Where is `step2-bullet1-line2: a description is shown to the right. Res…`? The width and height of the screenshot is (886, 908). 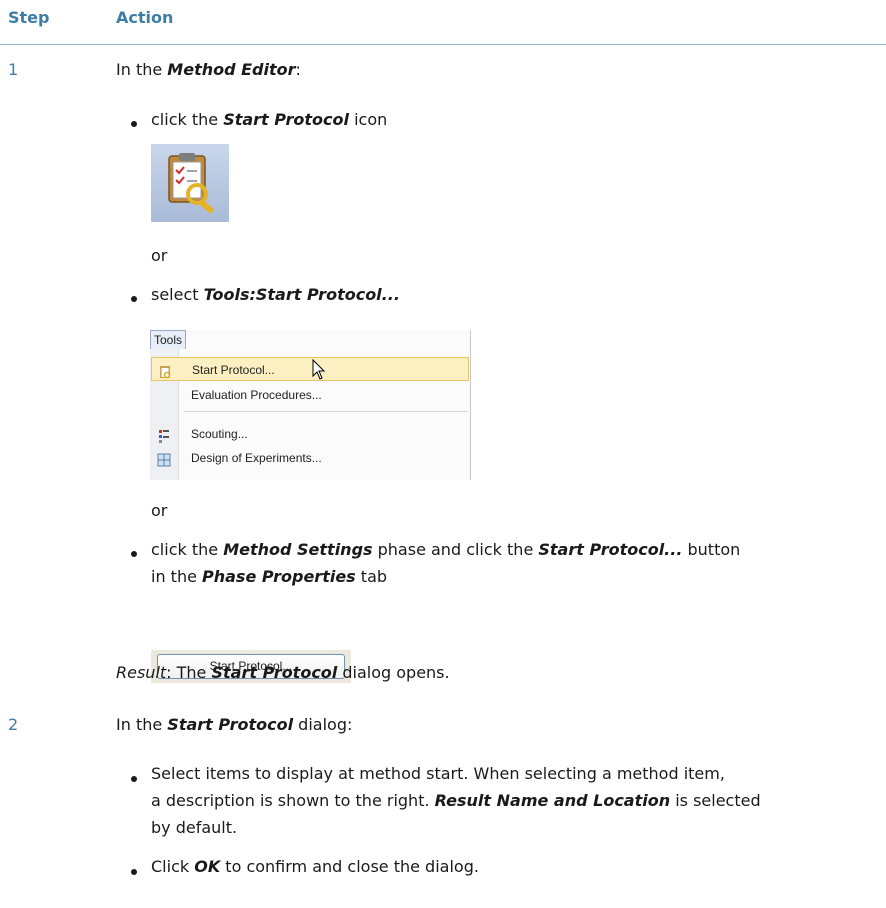 step2-bullet1-line2: a description is shown to the right. Res… is located at coordinates (456, 800).